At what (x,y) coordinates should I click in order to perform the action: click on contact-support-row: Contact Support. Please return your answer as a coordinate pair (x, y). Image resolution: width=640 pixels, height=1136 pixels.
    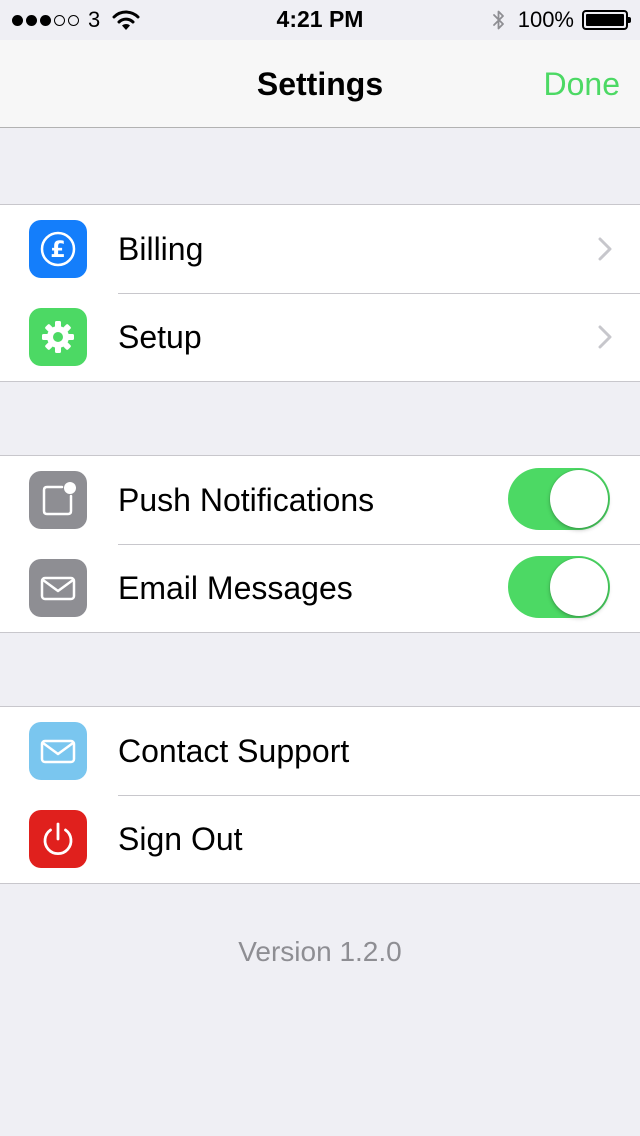
    Looking at the image, I should click on (320, 751).